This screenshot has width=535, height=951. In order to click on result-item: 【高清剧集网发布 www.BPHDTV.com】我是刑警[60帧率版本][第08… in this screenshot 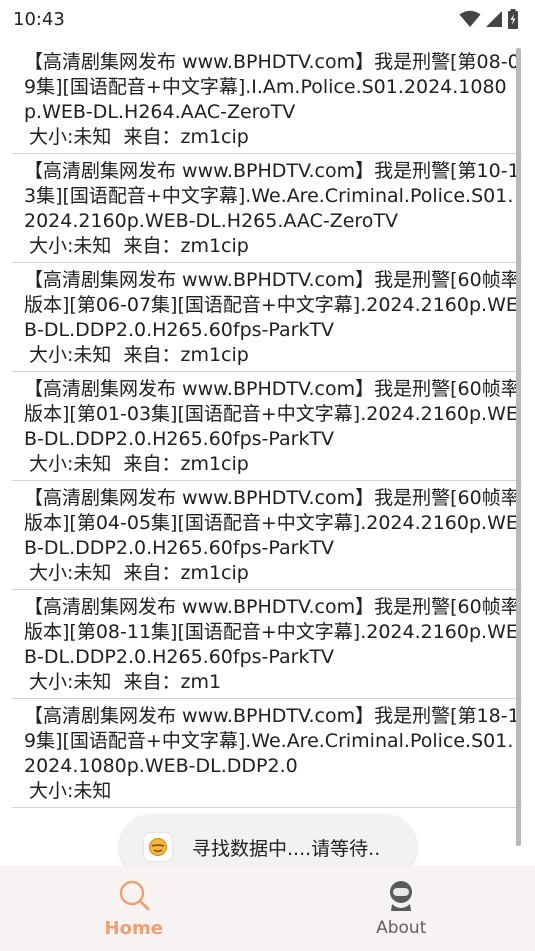, I will do `click(267, 644)`.